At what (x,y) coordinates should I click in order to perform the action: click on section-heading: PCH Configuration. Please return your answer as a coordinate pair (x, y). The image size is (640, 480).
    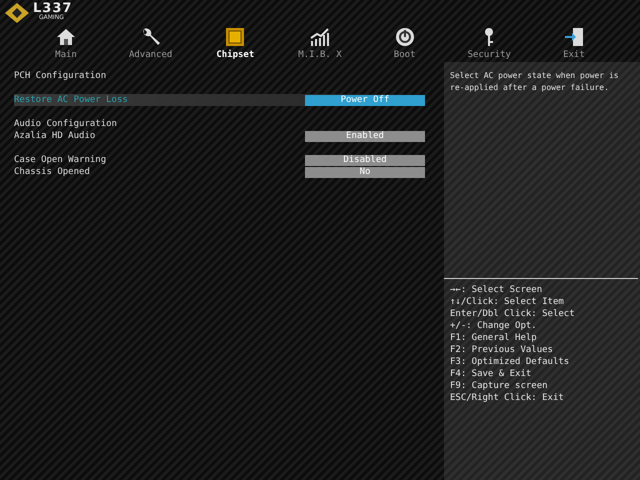
    Looking at the image, I should click on (61, 76).